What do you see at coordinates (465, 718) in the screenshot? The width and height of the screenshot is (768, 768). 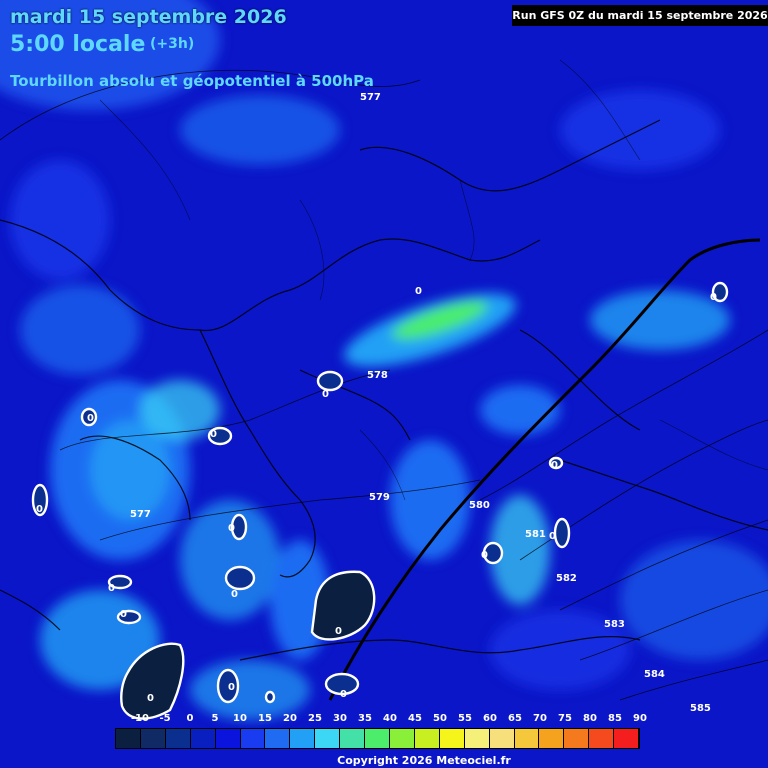 I see `legend-tick-label: 55` at bounding box center [465, 718].